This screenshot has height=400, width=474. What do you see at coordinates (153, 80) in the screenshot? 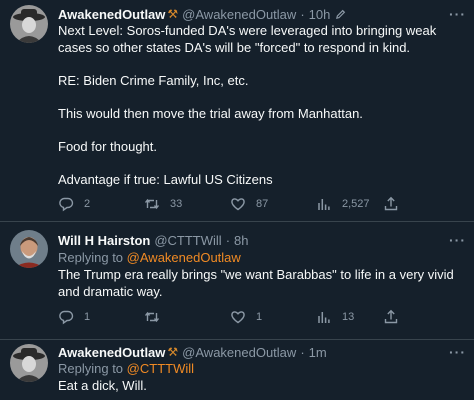
I see `tweet-paragraph: RE: Biden Crime Family, Inc, etc.` at bounding box center [153, 80].